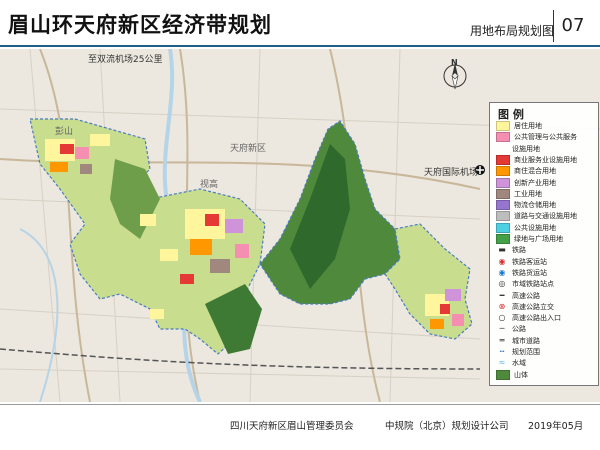  What do you see at coordinates (556, 426) in the screenshot?
I see `footer-date: 2019年05月` at bounding box center [556, 426].